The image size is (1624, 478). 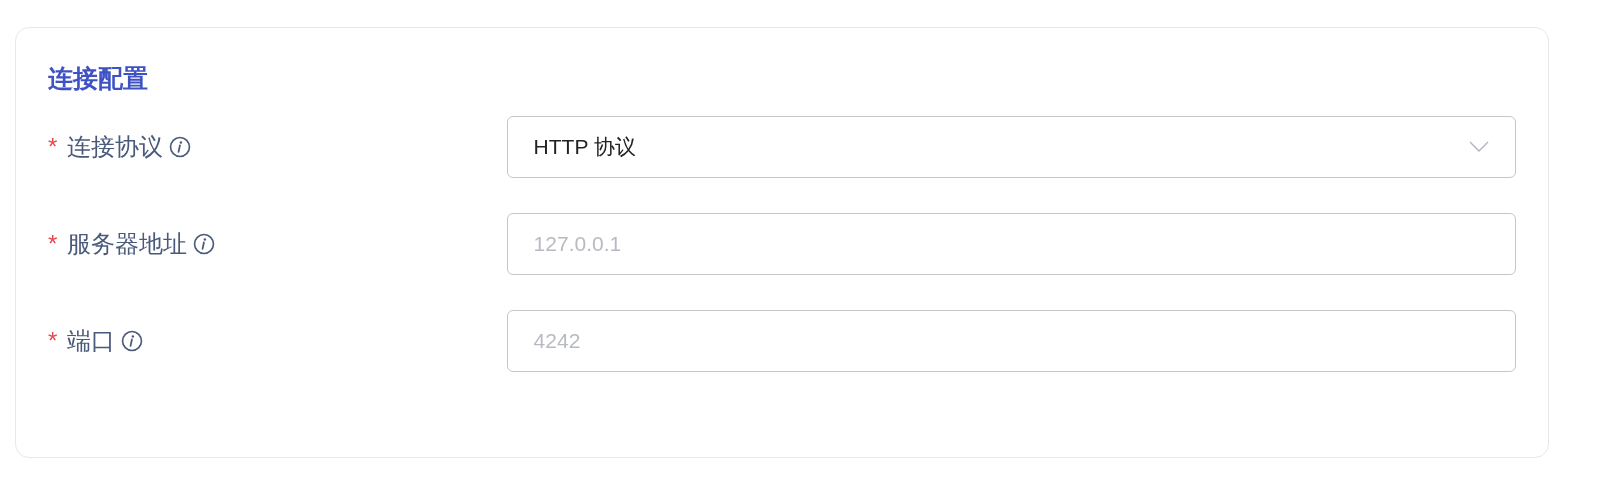 What do you see at coordinates (127, 244) in the screenshot?
I see `field-label: 服务器地址` at bounding box center [127, 244].